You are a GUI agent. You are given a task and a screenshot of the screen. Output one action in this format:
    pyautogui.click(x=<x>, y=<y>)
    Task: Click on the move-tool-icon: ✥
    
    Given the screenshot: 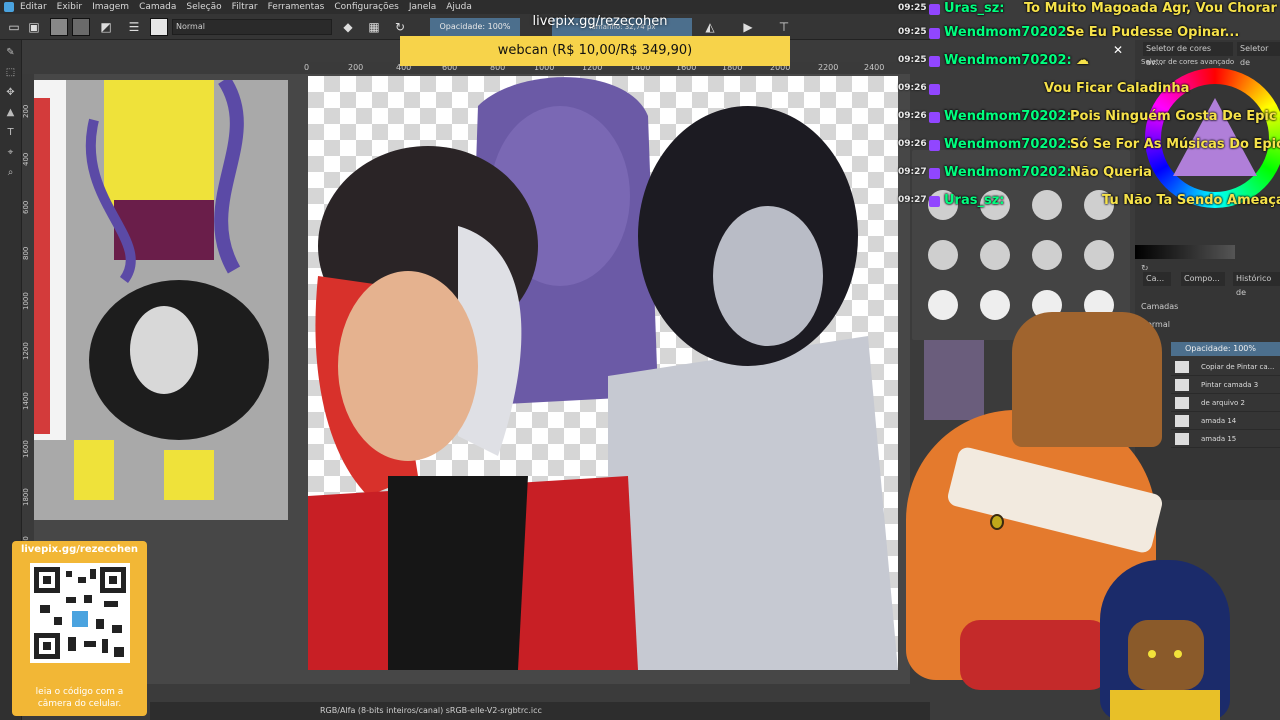 What is the action you would take?
    pyautogui.click(x=10, y=92)
    